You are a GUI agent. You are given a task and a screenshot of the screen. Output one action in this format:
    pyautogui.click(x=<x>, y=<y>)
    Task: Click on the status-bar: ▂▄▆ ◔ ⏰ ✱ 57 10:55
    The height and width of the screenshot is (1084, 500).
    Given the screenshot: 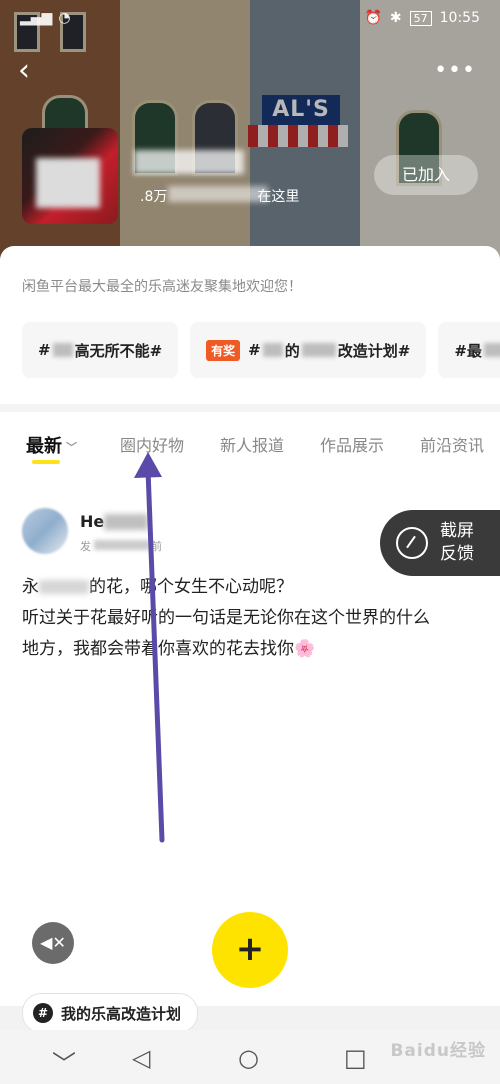 What is the action you would take?
    pyautogui.click(x=250, y=18)
    